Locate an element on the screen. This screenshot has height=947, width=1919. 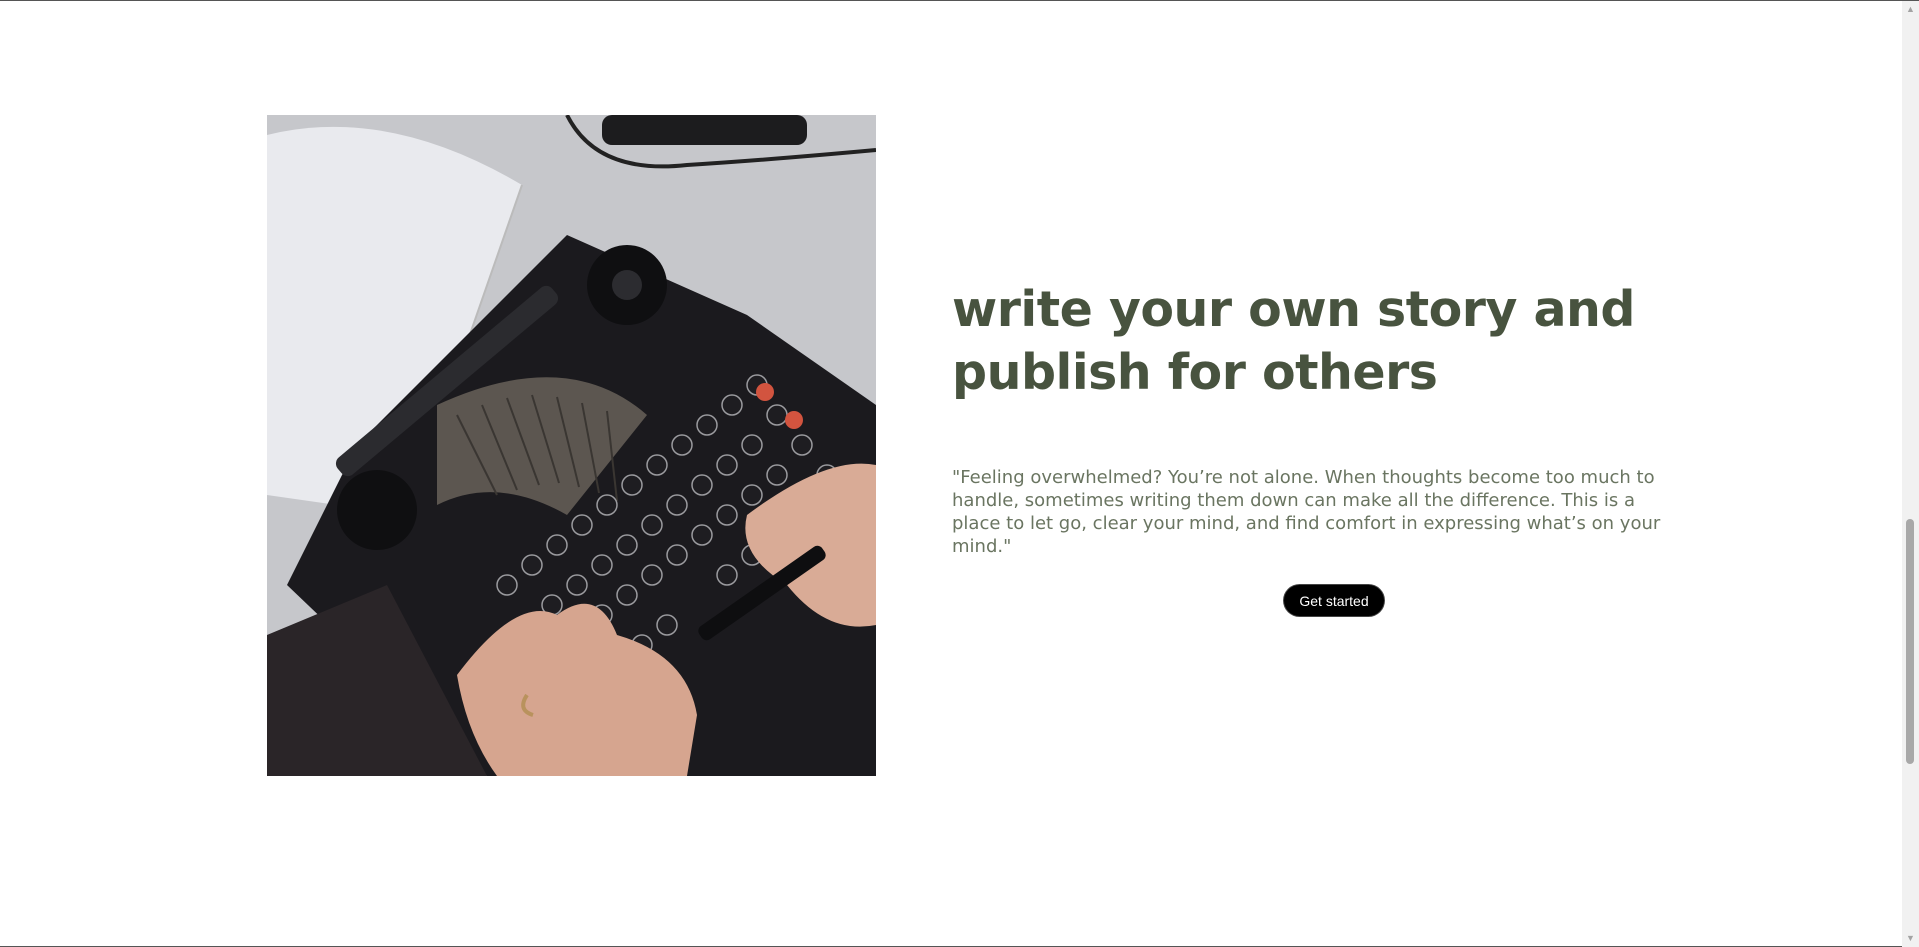
scroll-down-arrow-icon: ▼ is located at coordinates (1910, 938).